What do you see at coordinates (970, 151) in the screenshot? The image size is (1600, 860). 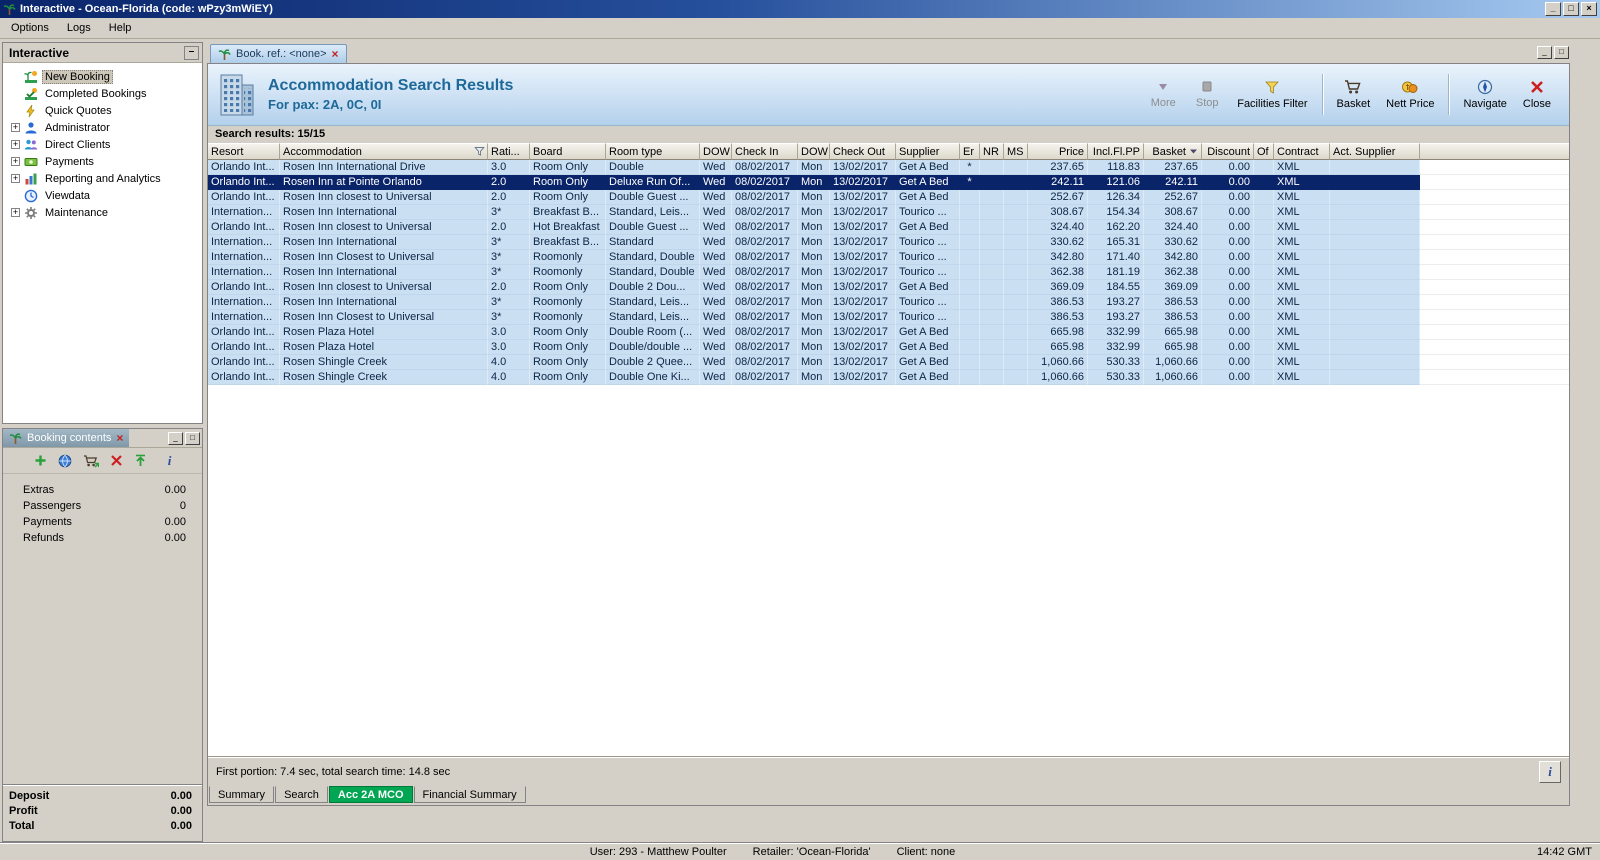 I see `column-header-er: Er` at bounding box center [970, 151].